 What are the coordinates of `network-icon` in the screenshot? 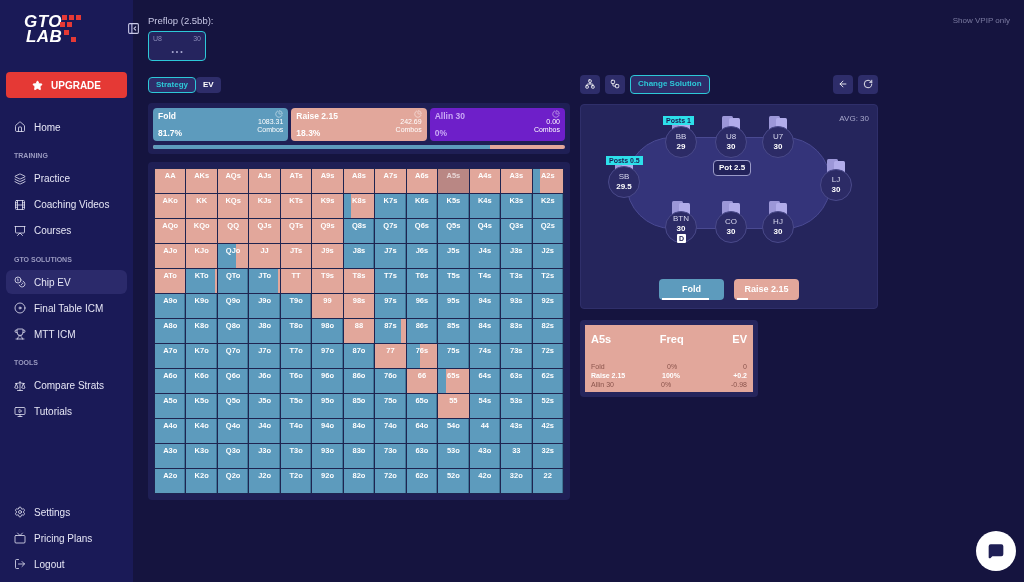 It's located at (590, 84).